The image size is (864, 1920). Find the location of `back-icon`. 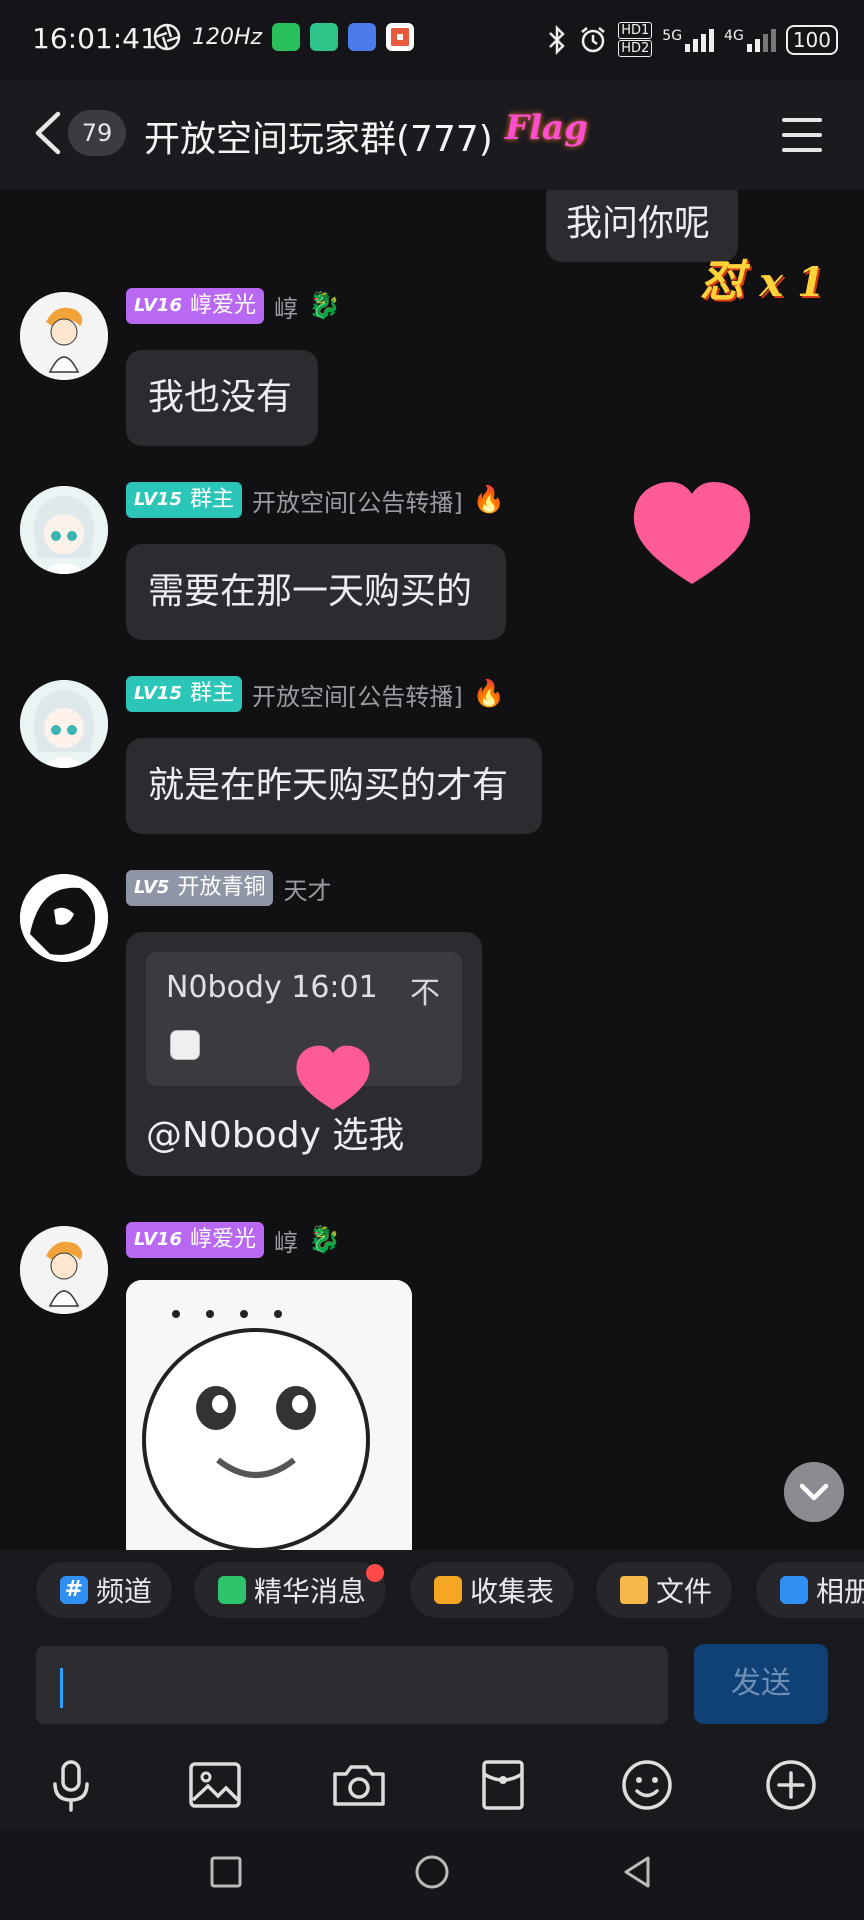

back-icon is located at coordinates (638, 1872).